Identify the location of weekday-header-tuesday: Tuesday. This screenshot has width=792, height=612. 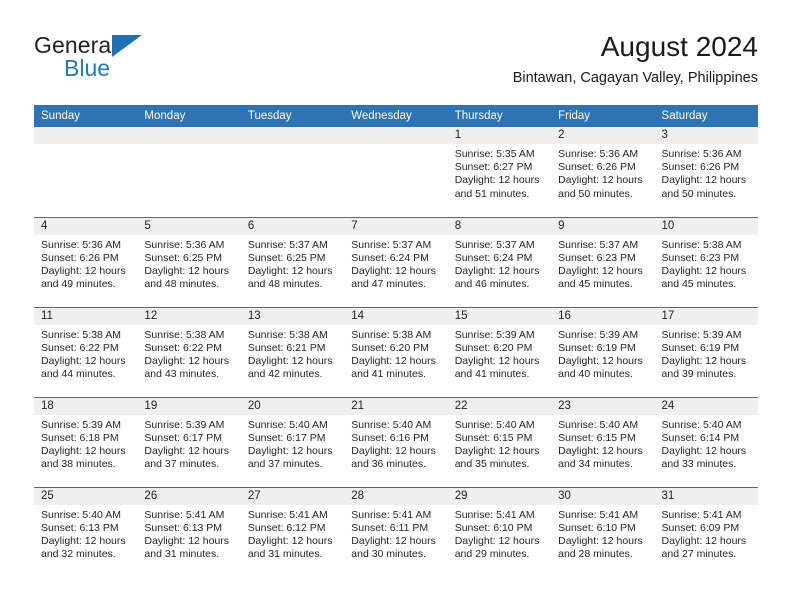
(292, 116).